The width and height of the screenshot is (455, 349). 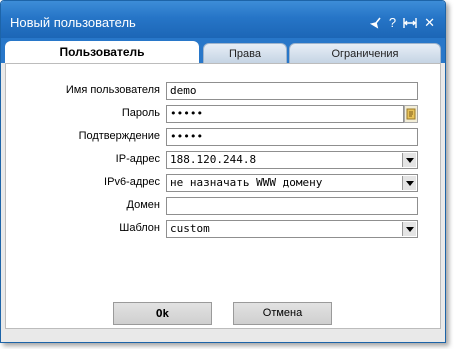 What do you see at coordinates (143, 205) in the screenshot?
I see `domain-label: Домен` at bounding box center [143, 205].